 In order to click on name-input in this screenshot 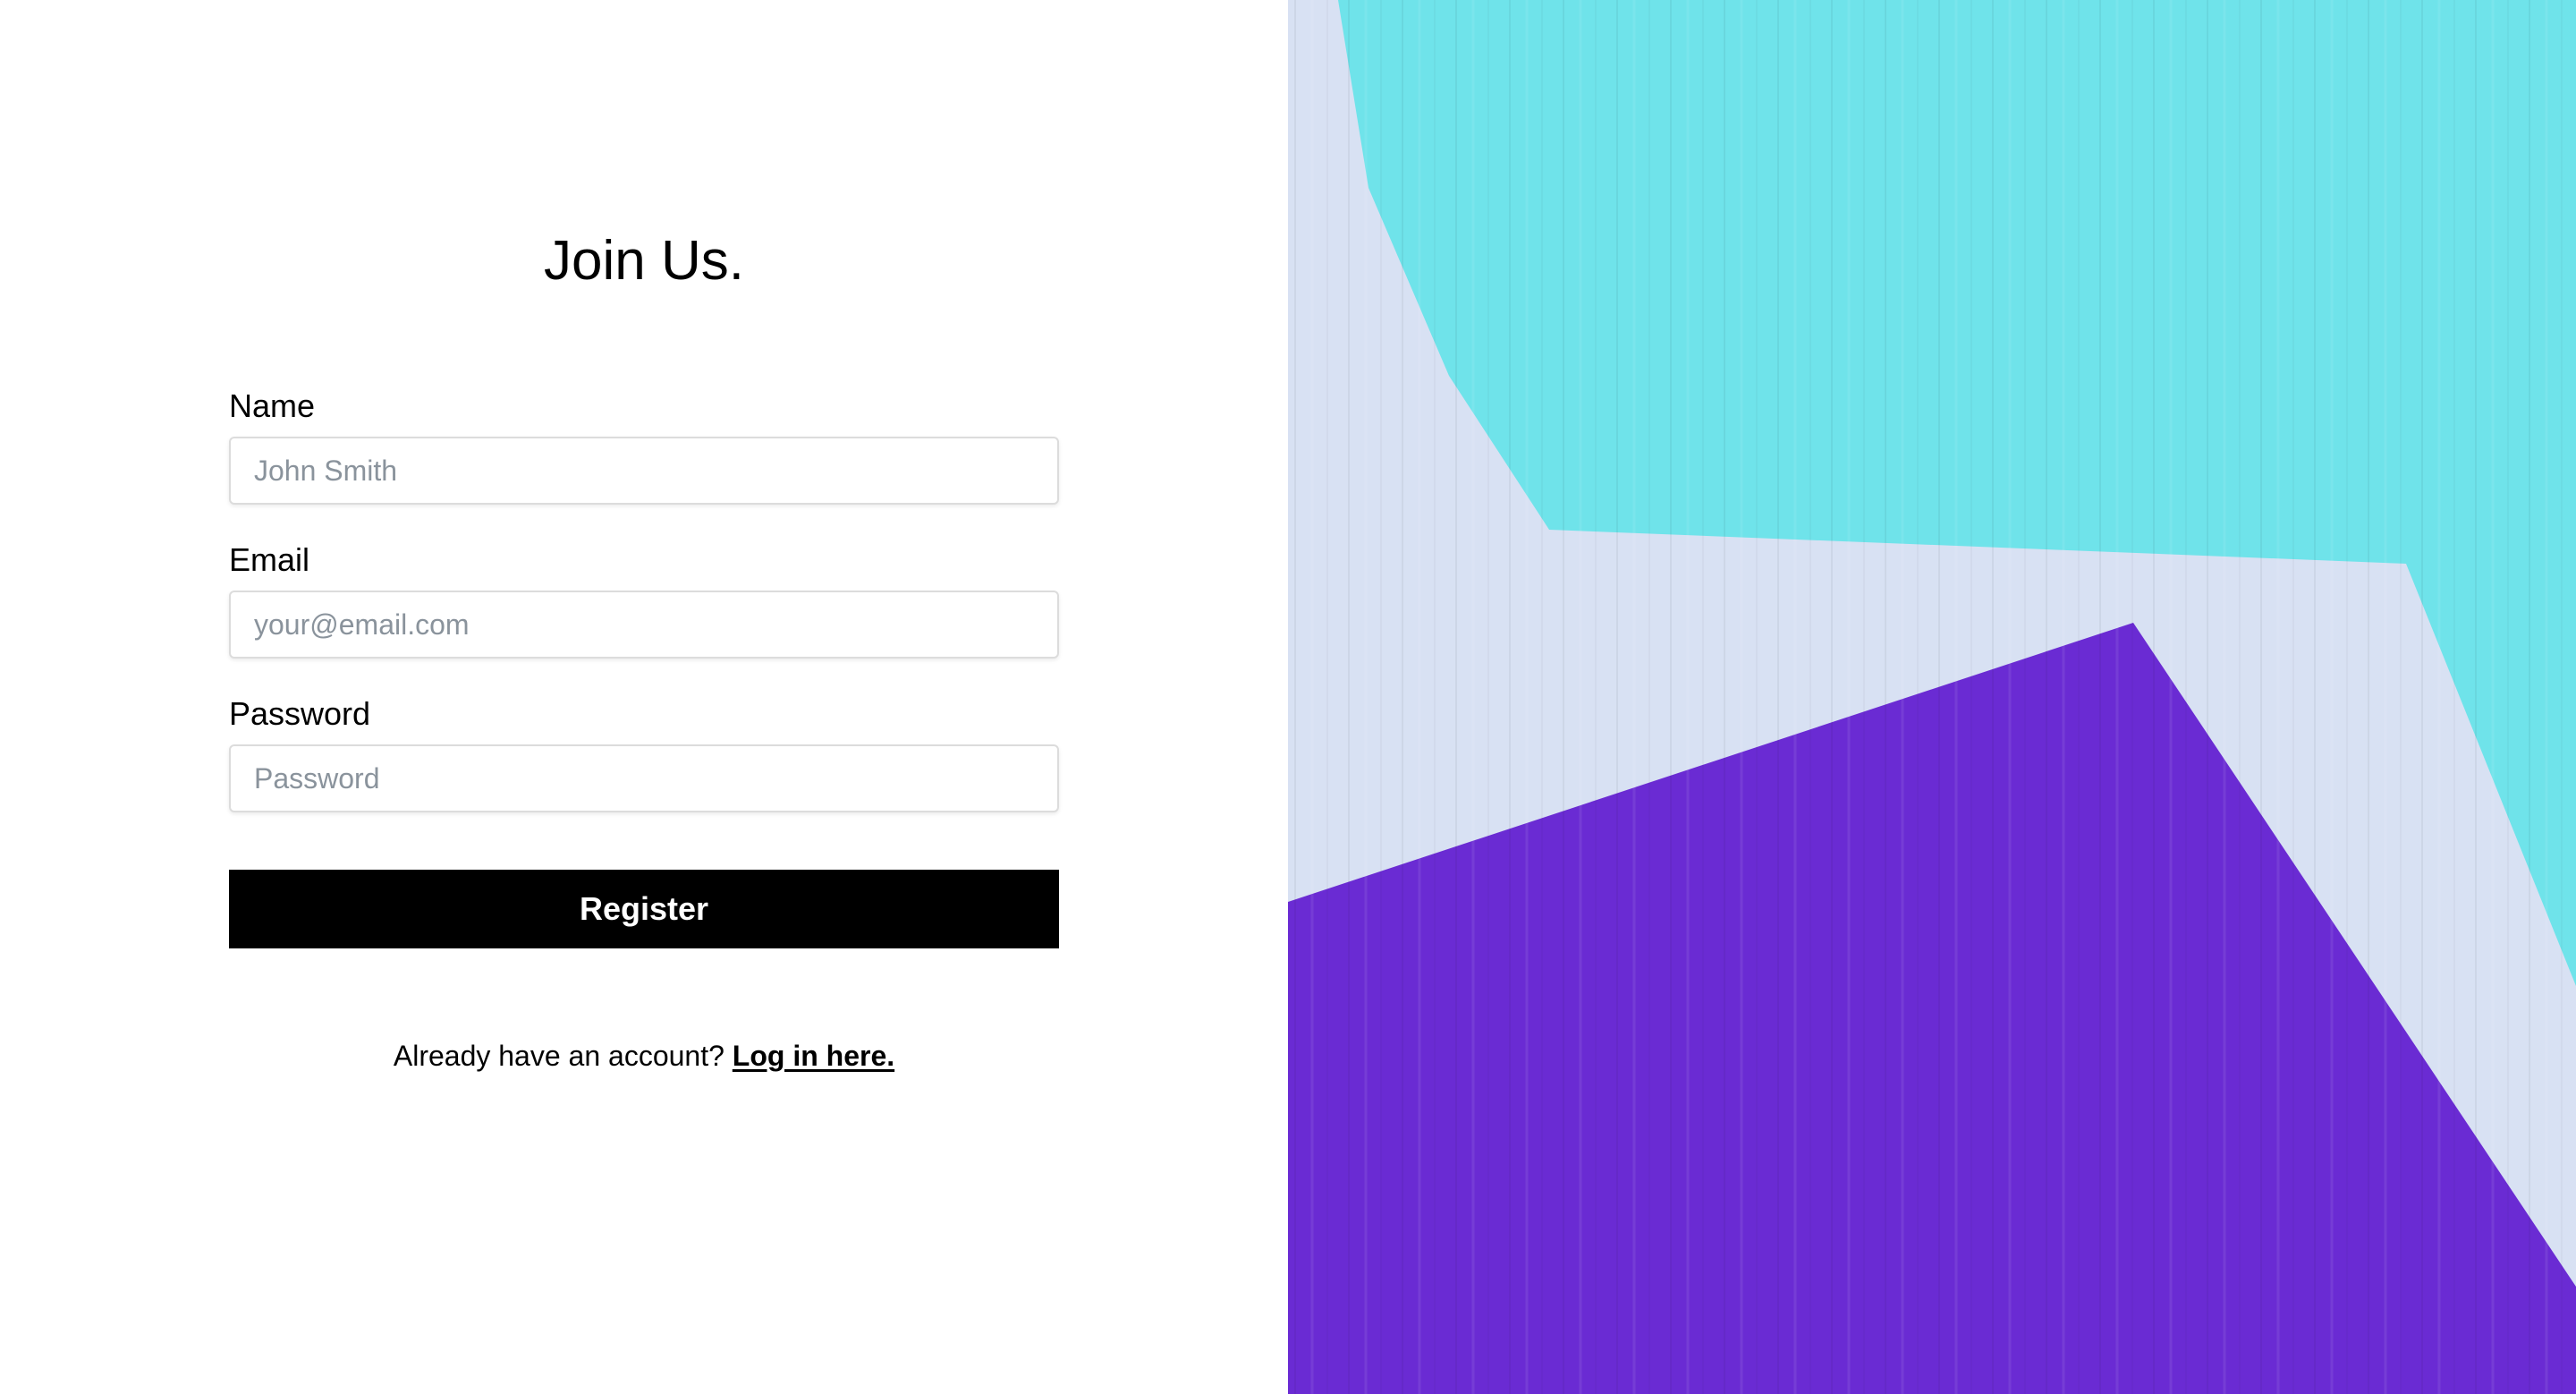, I will do `click(644, 471)`.